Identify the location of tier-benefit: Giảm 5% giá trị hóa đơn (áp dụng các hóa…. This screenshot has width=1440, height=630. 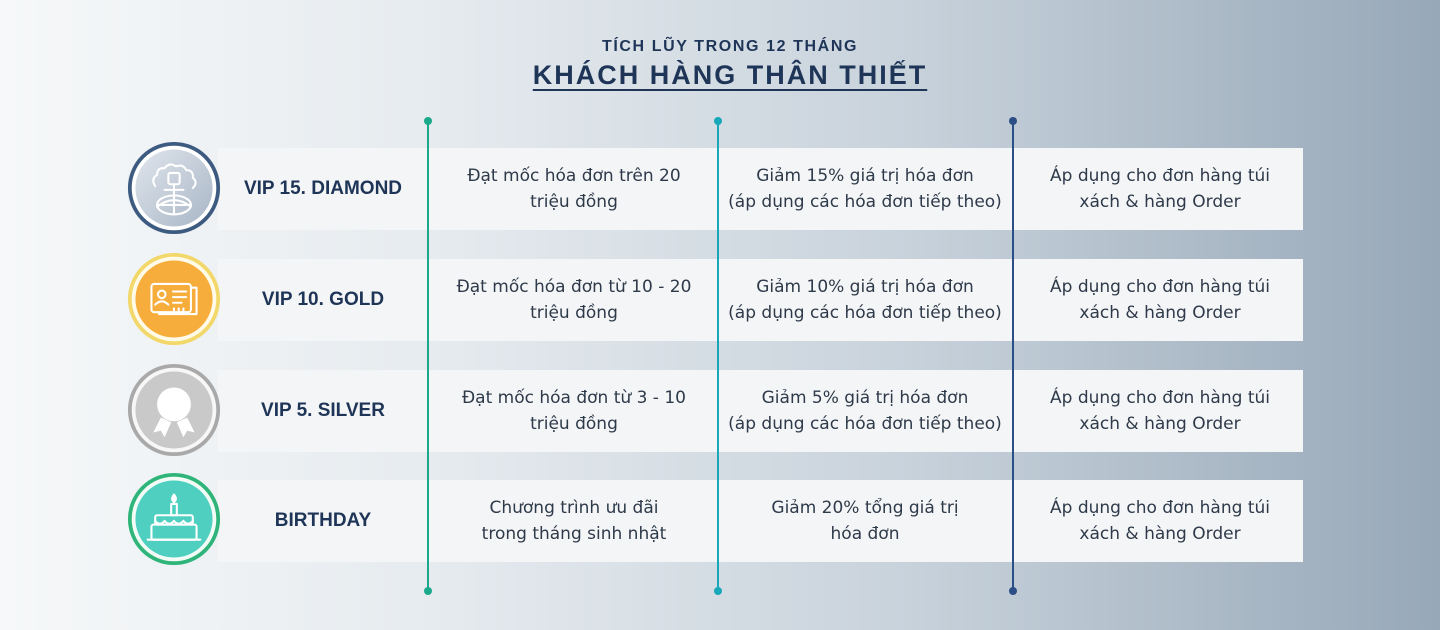
(865, 411).